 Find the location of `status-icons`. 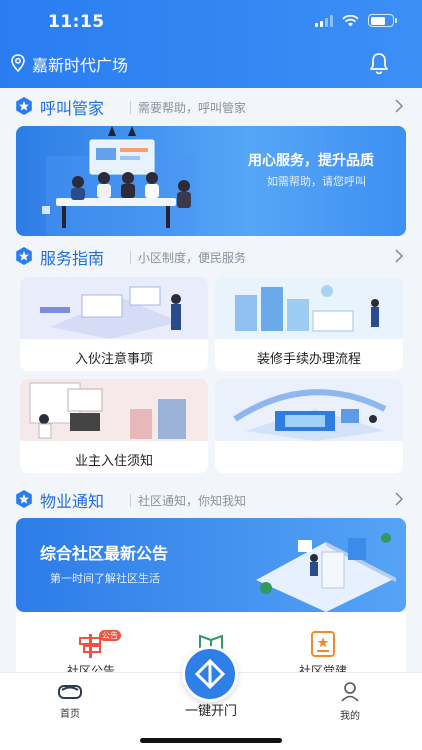

status-icons is located at coordinates (356, 20).